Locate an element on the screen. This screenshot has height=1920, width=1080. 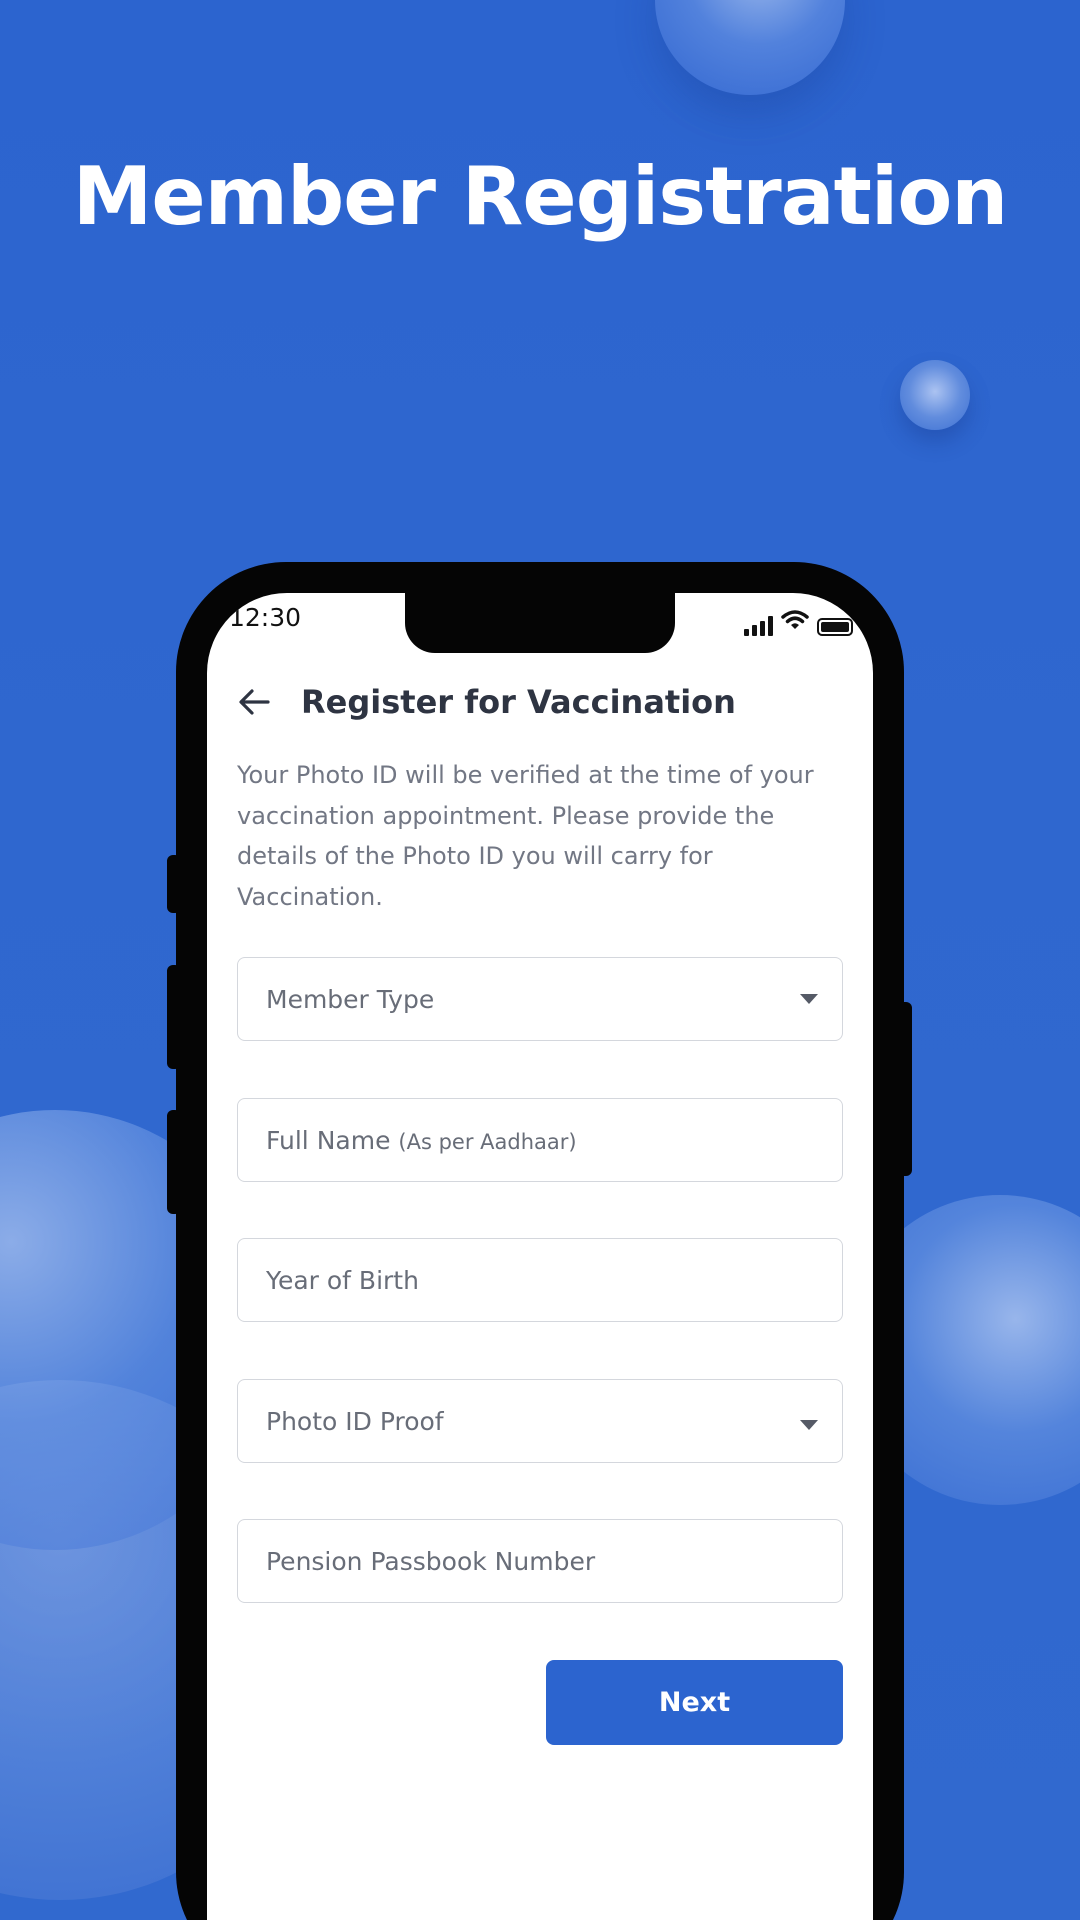
status-icons is located at coordinates (798, 622).